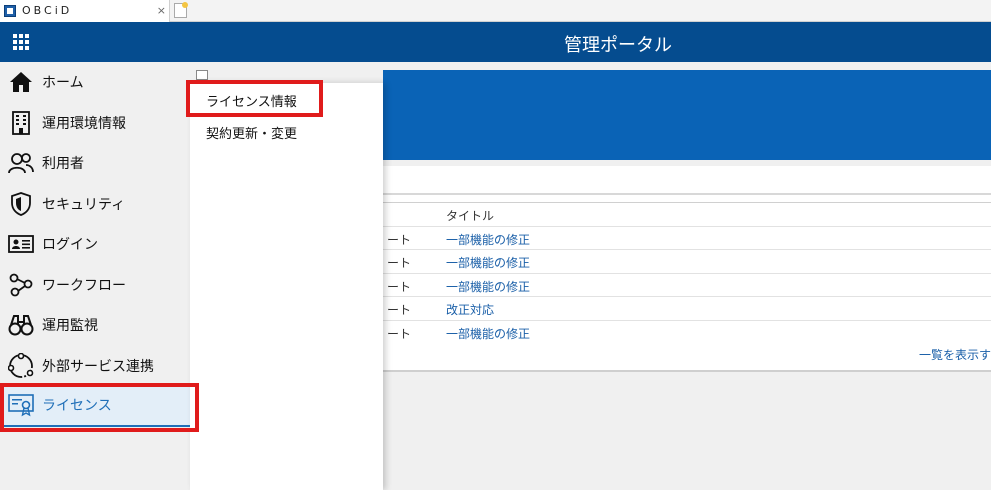  What do you see at coordinates (63, 83) in the screenshot?
I see `sidebar-item-label: ホーム` at bounding box center [63, 83].